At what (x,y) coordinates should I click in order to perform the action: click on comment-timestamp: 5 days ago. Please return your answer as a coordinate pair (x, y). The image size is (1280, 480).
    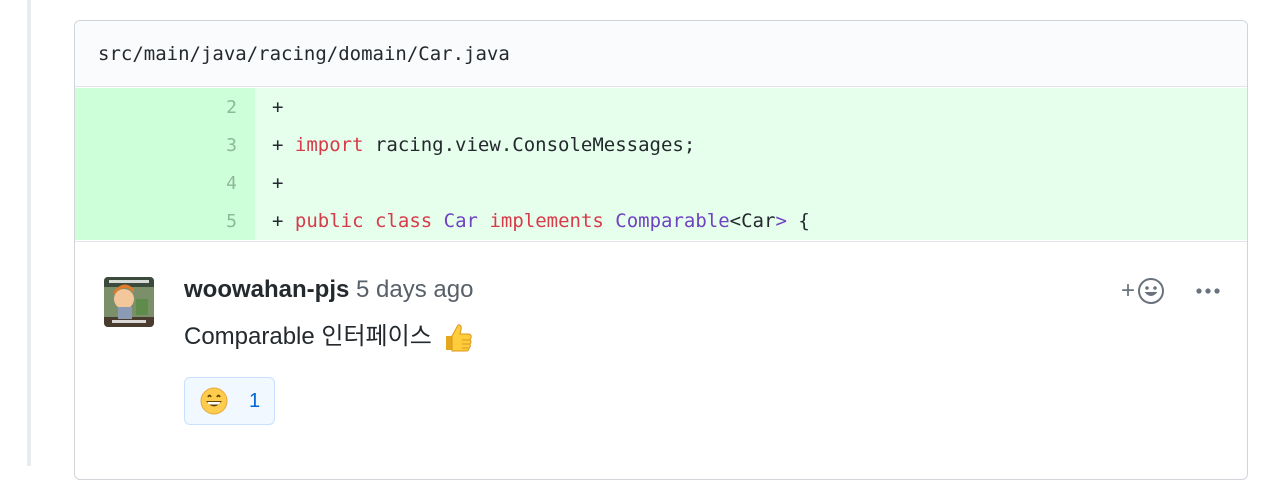
    Looking at the image, I should click on (414, 289).